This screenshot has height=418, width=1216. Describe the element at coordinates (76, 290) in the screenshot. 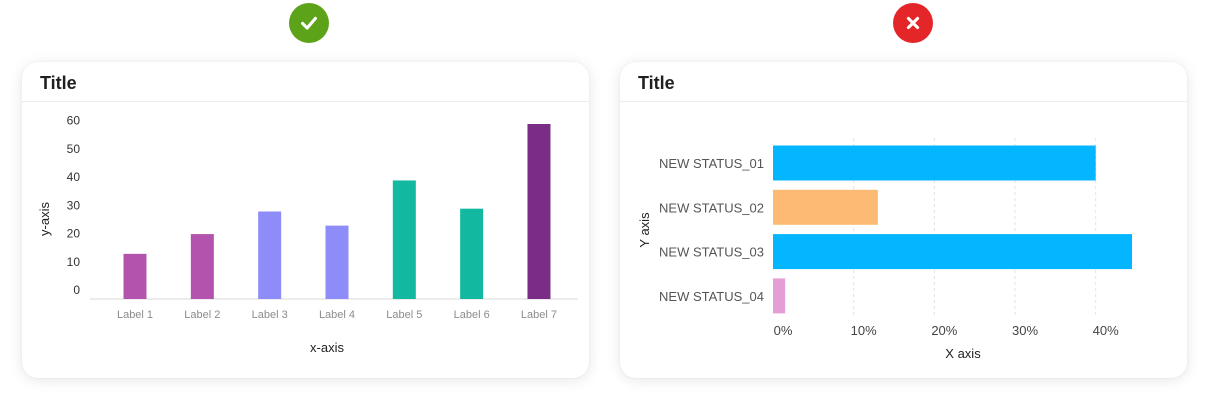

I see `y-tick-label: 0` at that location.